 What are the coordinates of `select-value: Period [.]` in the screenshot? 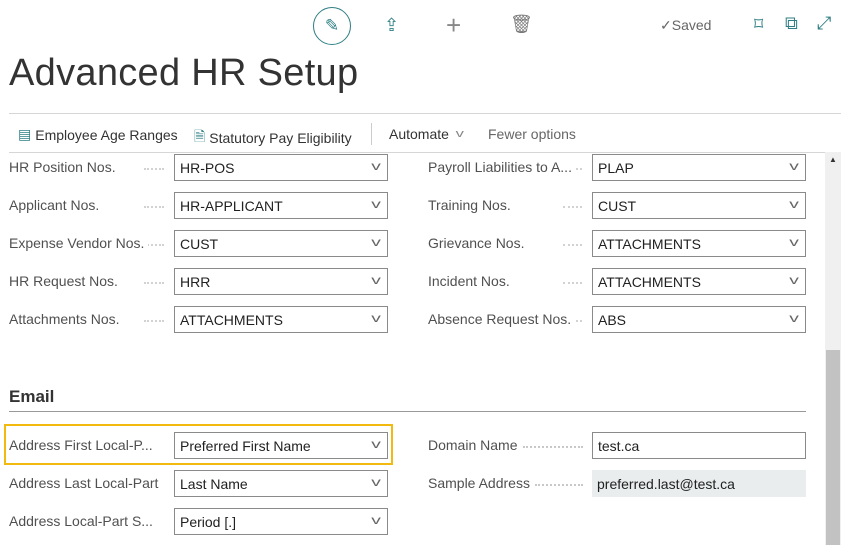 It's located at (208, 521).